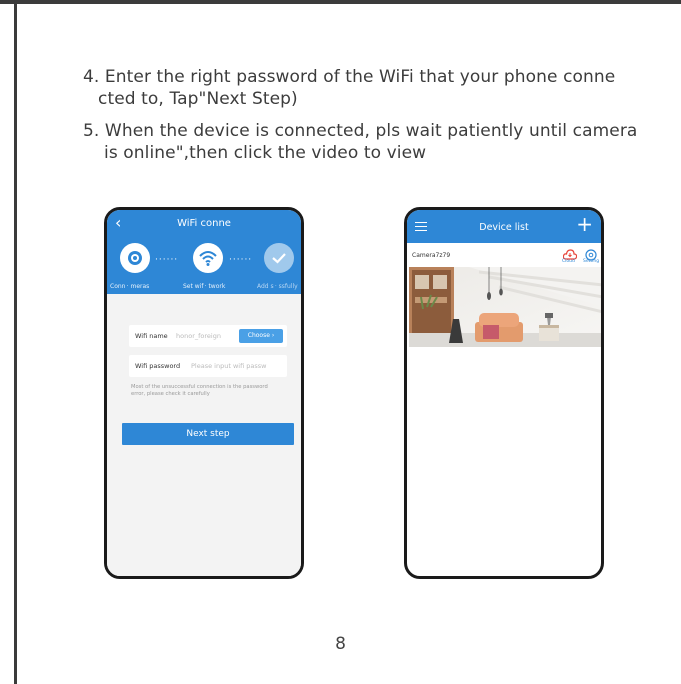 Image resolution: width=681 pixels, height=684 pixels. What do you see at coordinates (208, 434) in the screenshot?
I see `next-step-button: Next step` at bounding box center [208, 434].